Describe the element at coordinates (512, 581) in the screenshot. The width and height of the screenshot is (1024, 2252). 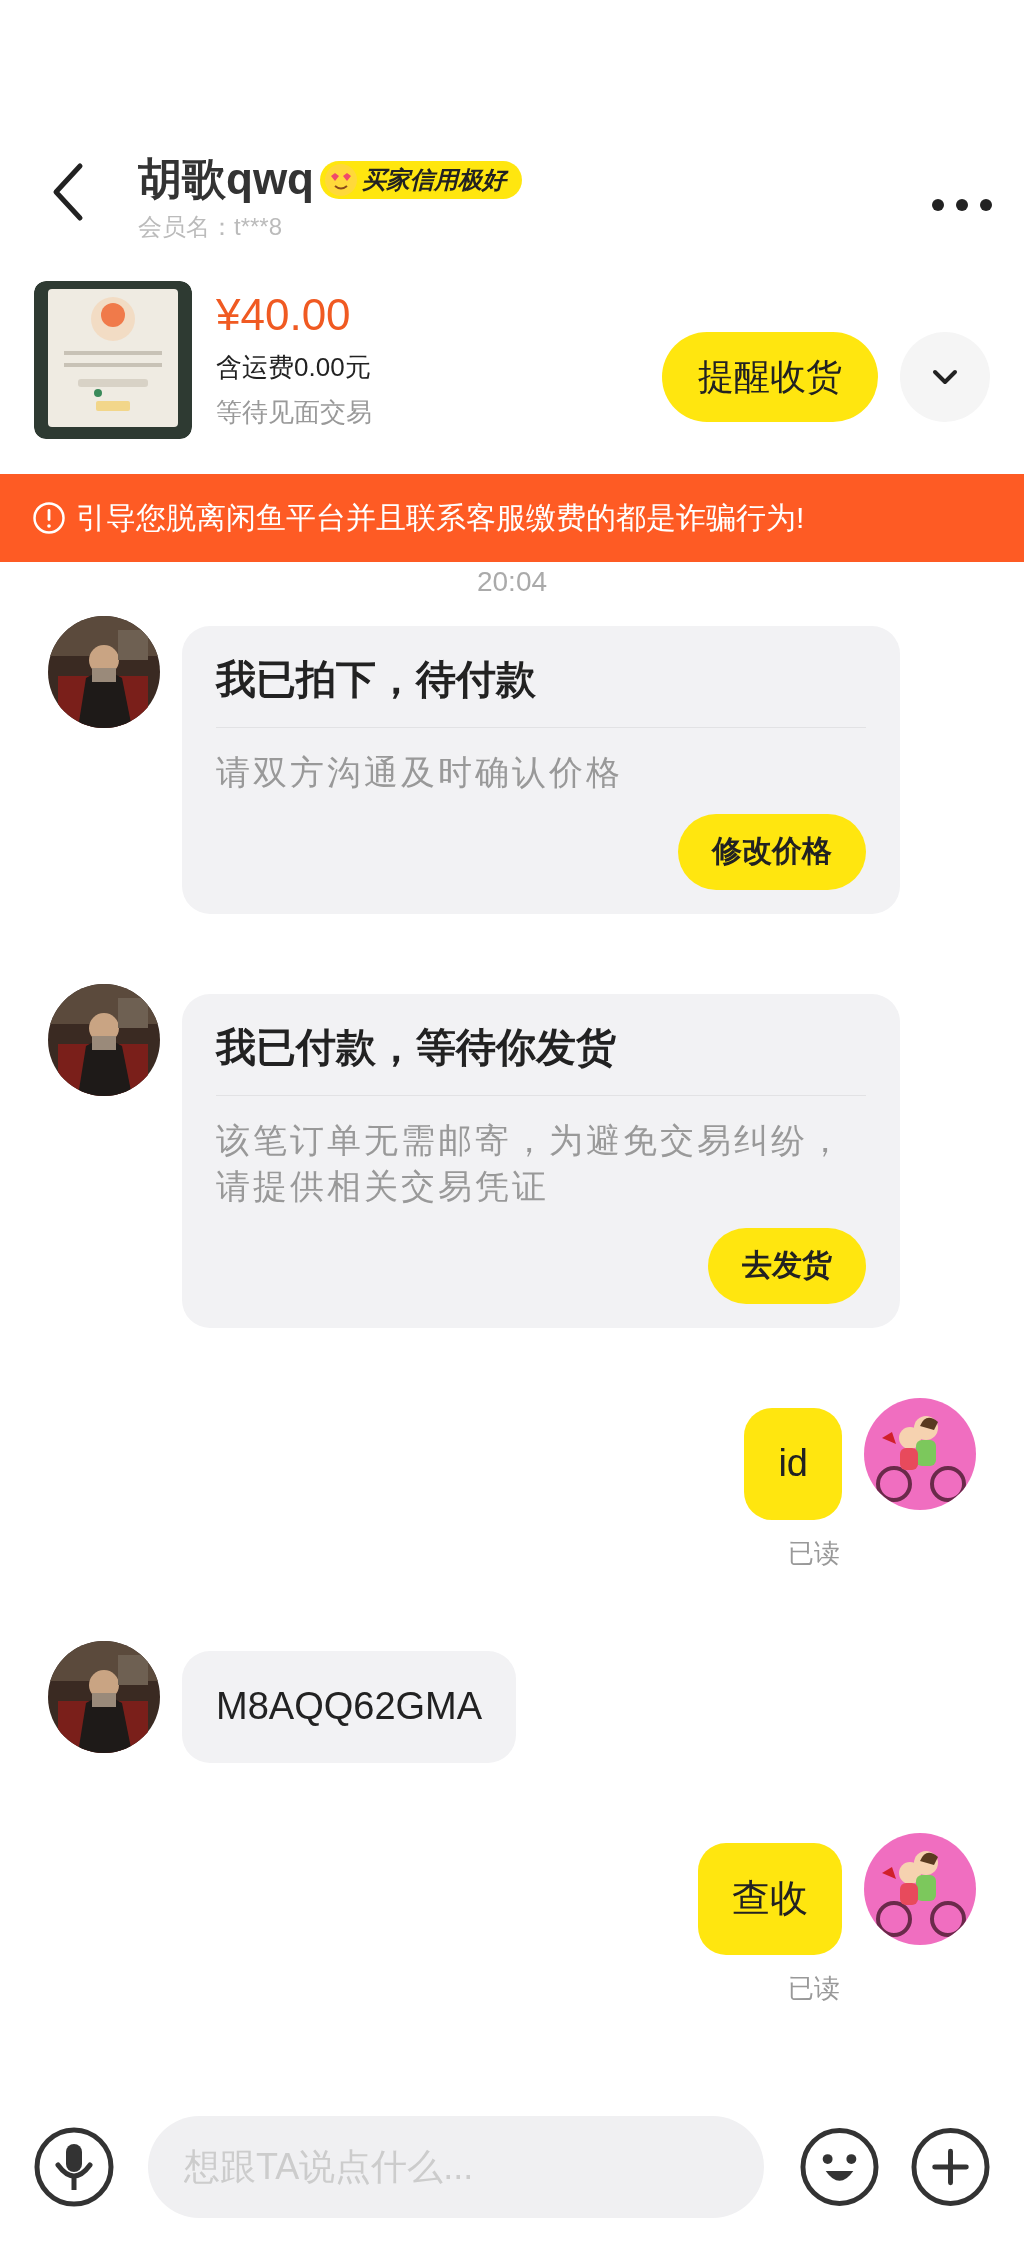
I see `timestamp: 20:04` at that location.